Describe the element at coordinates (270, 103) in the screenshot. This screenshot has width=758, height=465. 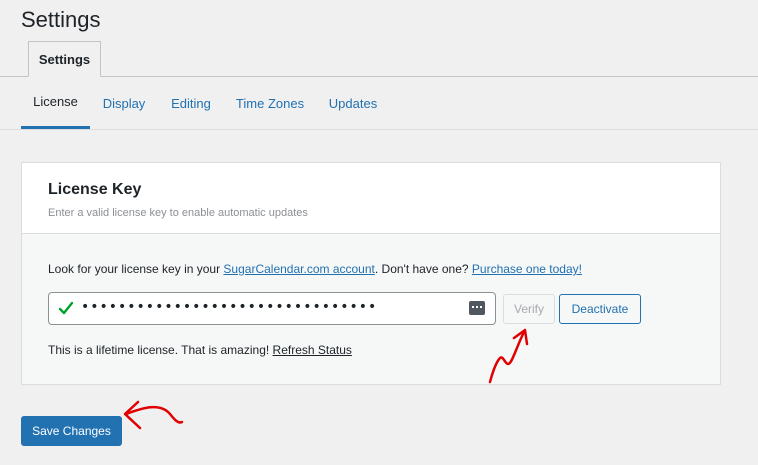
I see `tab-time-zones: Time Zones` at that location.